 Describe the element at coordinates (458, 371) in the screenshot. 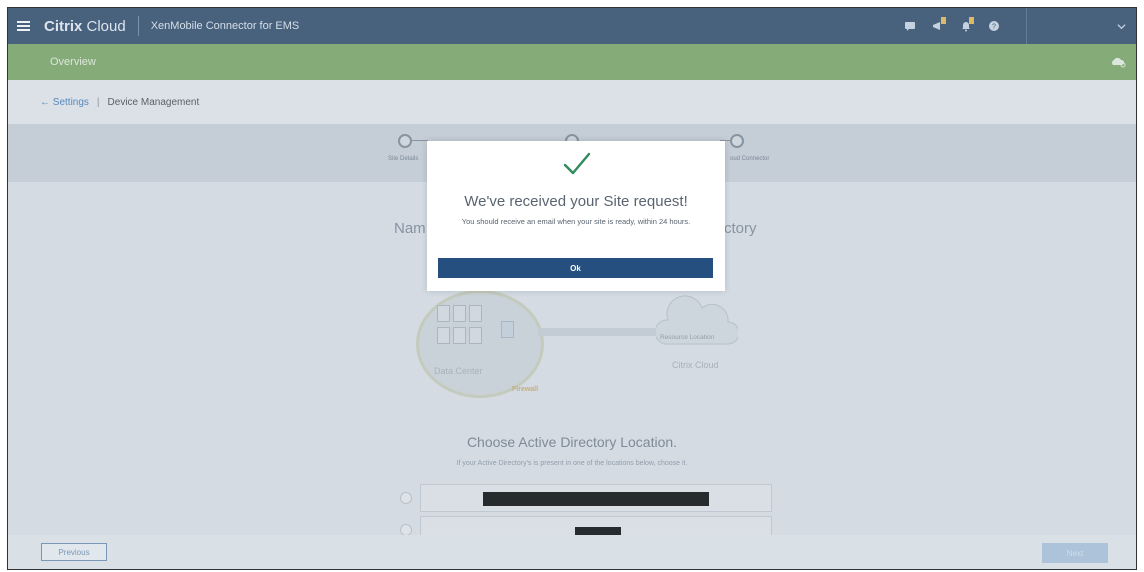

I see `datacenter-label: Data Center` at that location.